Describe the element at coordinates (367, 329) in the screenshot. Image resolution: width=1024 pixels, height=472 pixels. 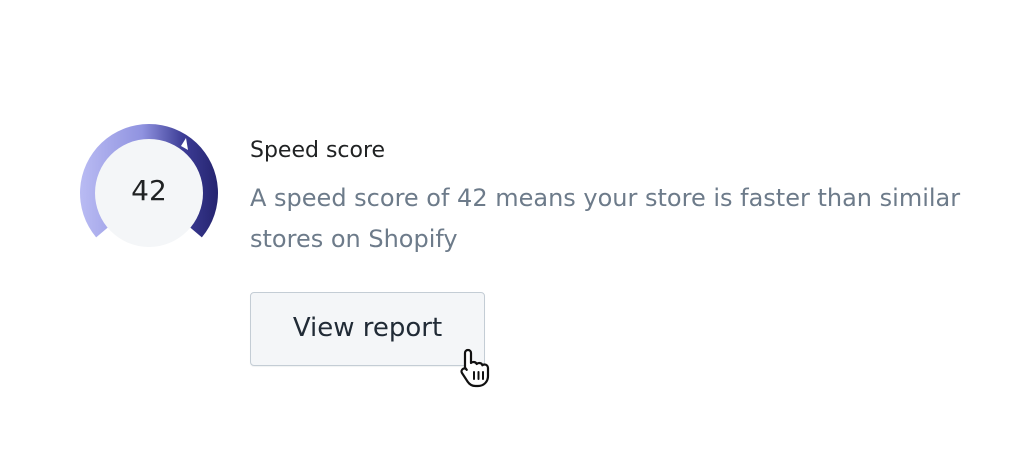
I see `view-report-button: View report` at that location.